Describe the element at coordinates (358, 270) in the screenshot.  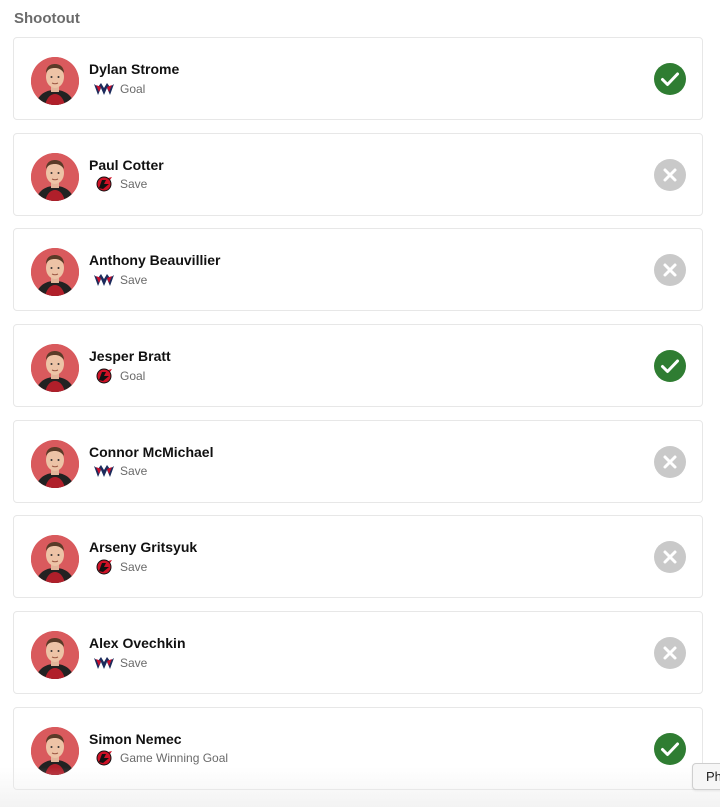
I see `shootout-attempt: Anthony Beauvillier Save` at that location.